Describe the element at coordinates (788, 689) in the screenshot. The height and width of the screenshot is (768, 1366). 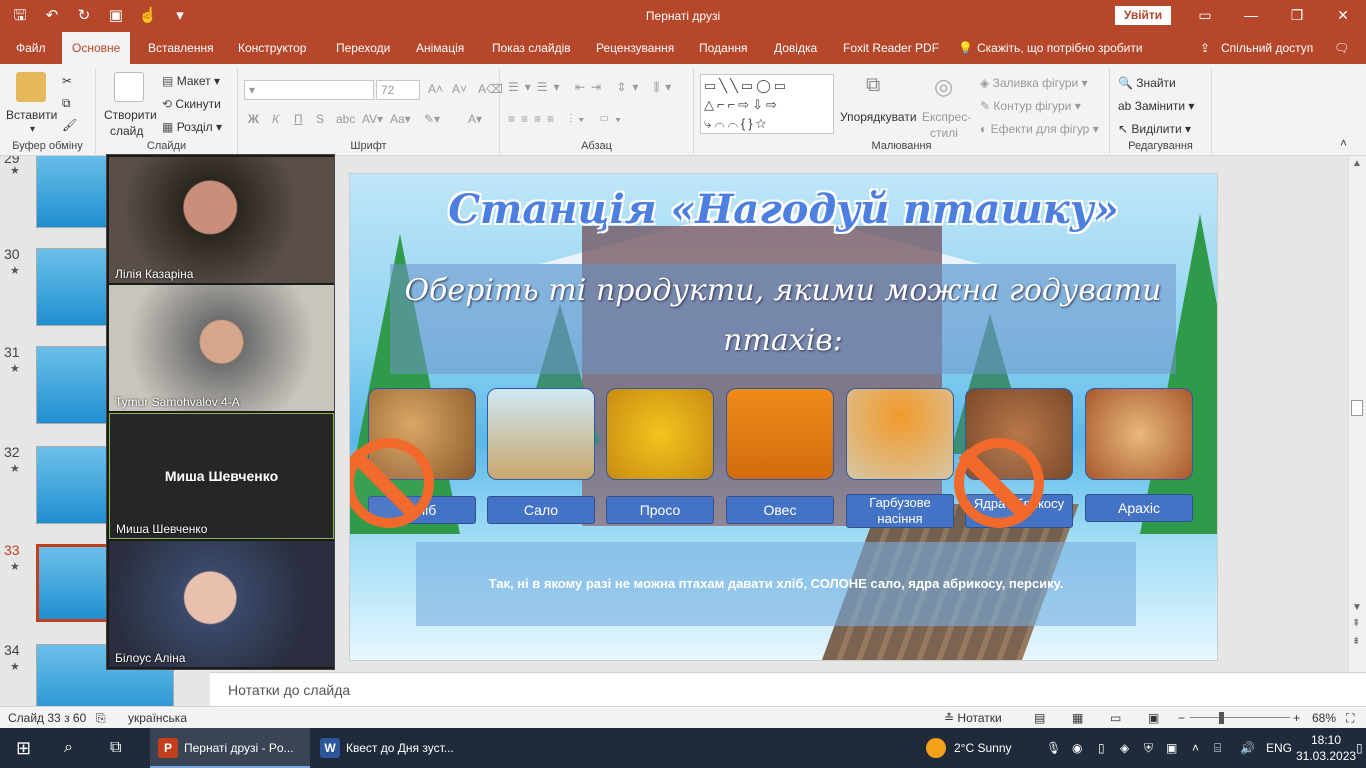
I see `notes-pane: Нотатки до слайда` at that location.